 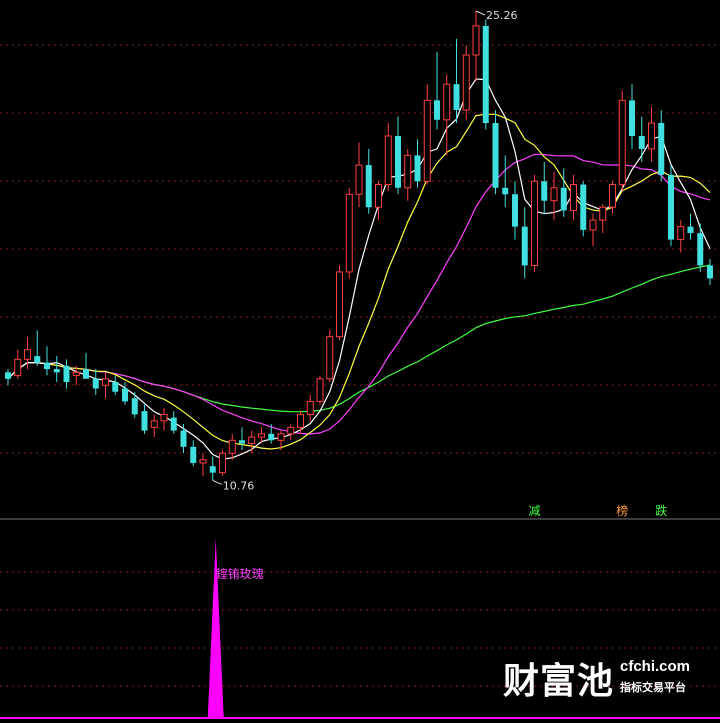 What do you see at coordinates (661, 510) in the screenshot?
I see `signal-label: 跌` at bounding box center [661, 510].